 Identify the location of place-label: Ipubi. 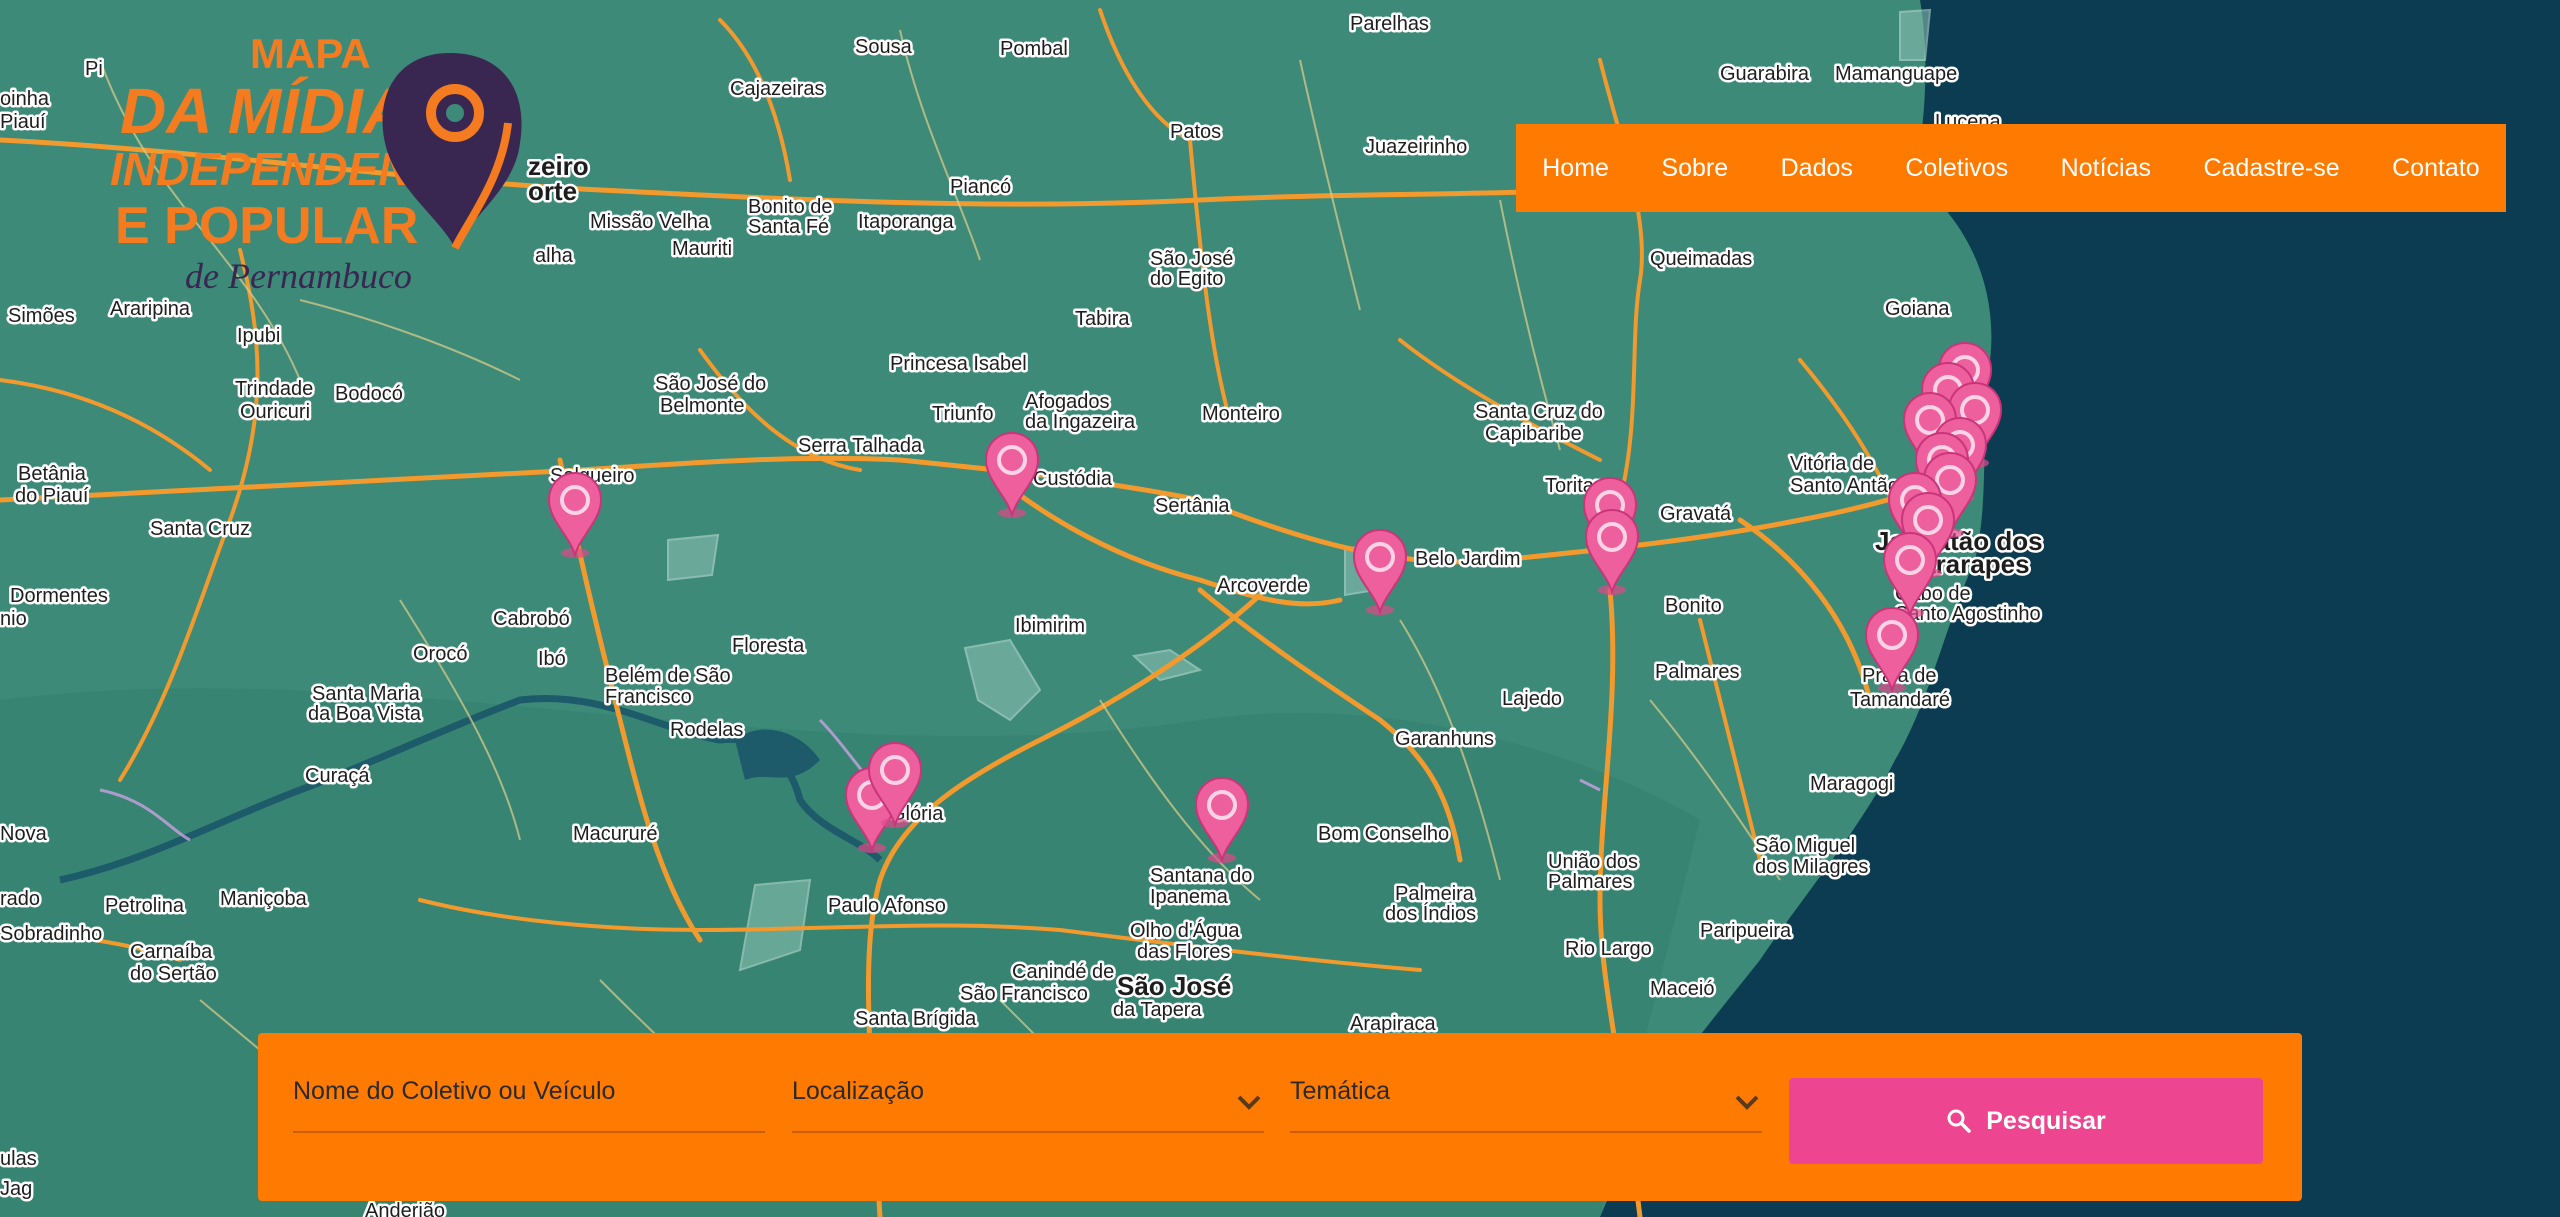
(258, 336).